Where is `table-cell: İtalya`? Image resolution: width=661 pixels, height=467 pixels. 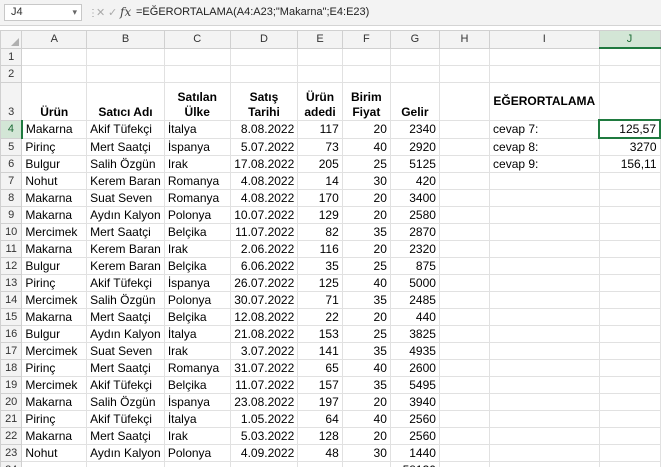 table-cell: İtalya is located at coordinates (197, 334).